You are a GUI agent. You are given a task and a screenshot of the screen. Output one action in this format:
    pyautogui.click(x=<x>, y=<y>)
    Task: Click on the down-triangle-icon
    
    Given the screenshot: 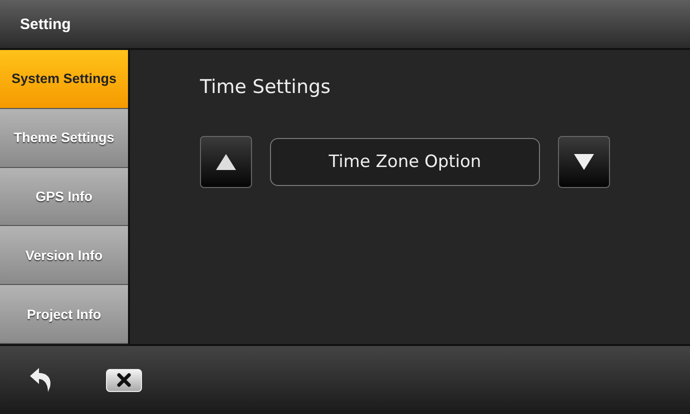 What is the action you would take?
    pyautogui.click(x=584, y=162)
    